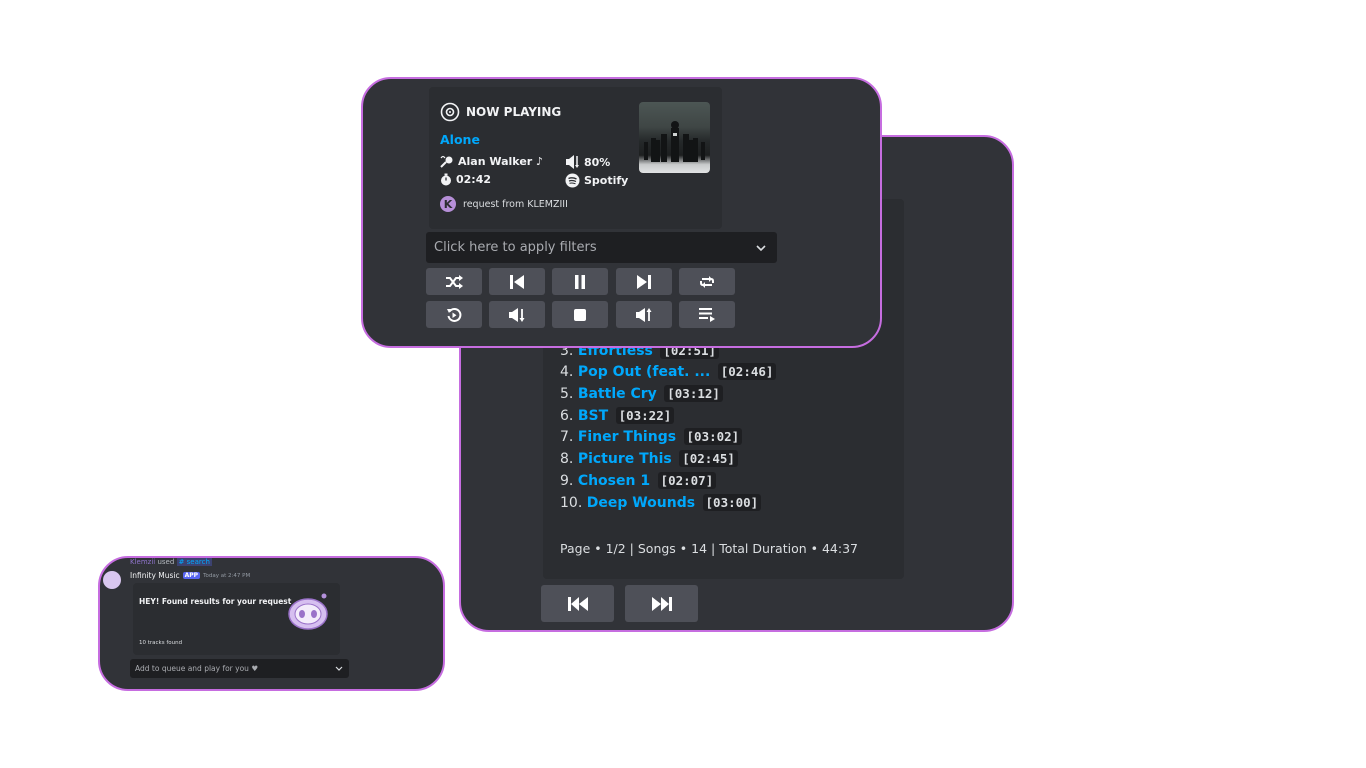  I want to click on track-title: Battle Cry, so click(617, 394).